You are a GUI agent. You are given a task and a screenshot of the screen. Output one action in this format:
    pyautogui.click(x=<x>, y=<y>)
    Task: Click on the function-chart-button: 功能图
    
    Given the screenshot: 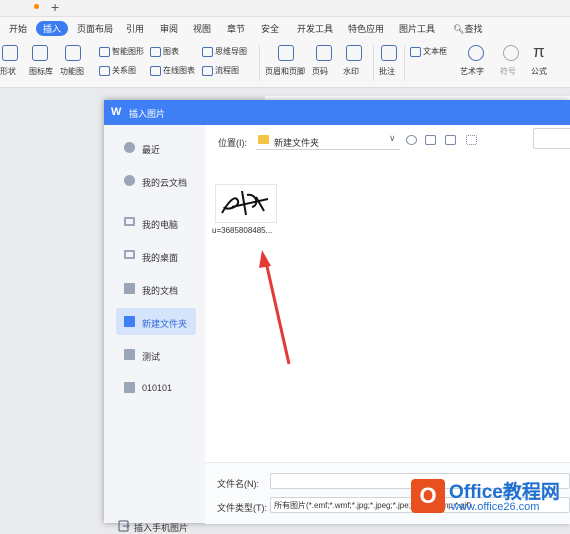 What is the action you would take?
    pyautogui.click(x=72, y=71)
    